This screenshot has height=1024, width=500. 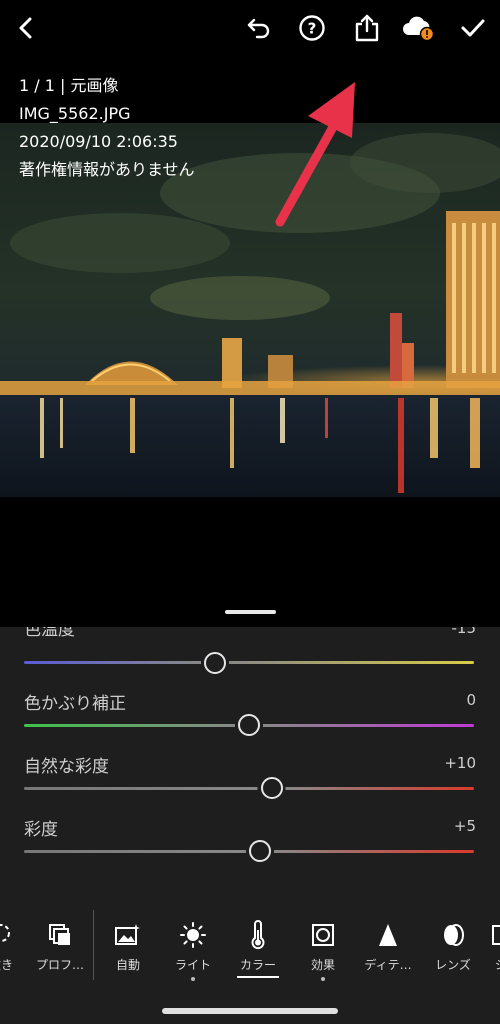 I want to click on tool-color: カラー, so click(x=258, y=949).